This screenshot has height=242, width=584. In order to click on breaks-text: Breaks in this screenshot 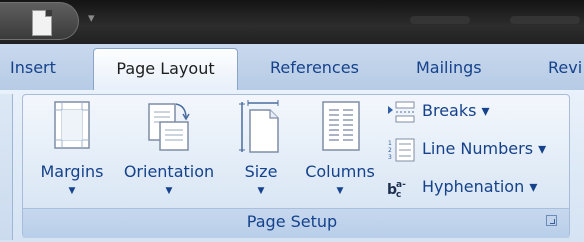, I will do `click(449, 110)`.